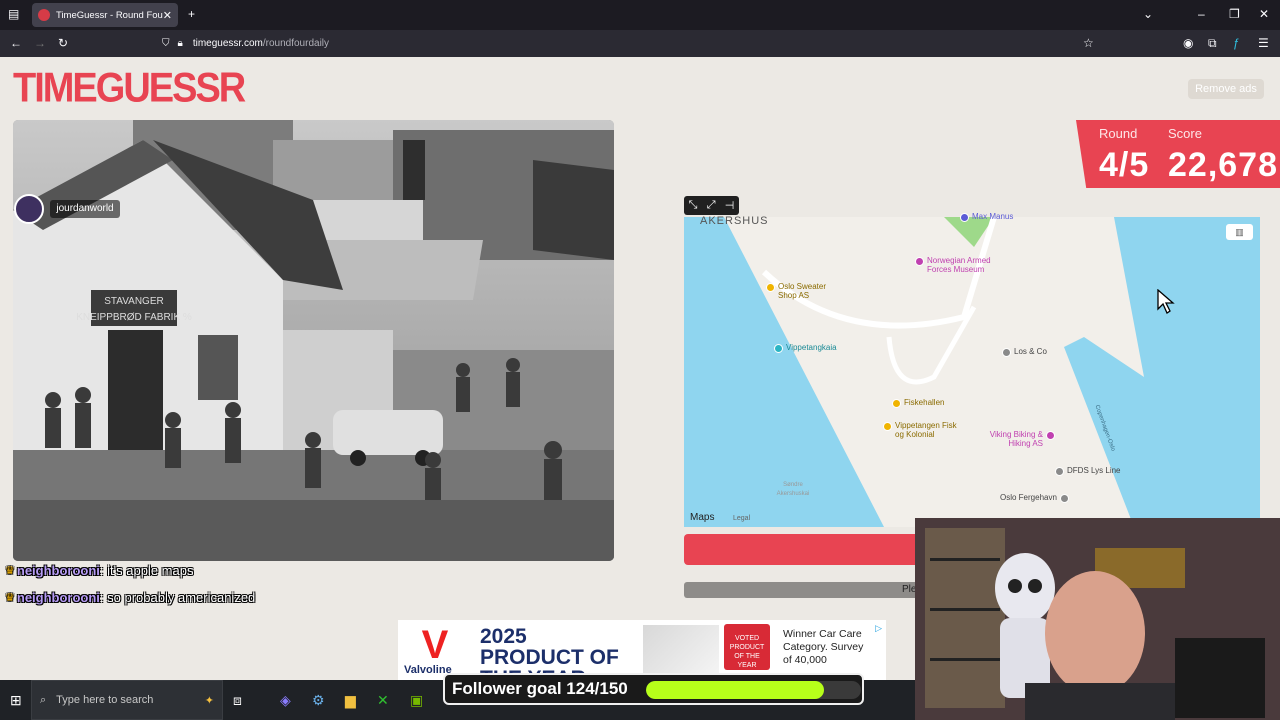 This screenshot has height=720, width=1280. What do you see at coordinates (627, 43) in the screenshot?
I see `address-bar: ⛉ 🔒︎ timeguessr.com /roundfourdaily` at bounding box center [627, 43].